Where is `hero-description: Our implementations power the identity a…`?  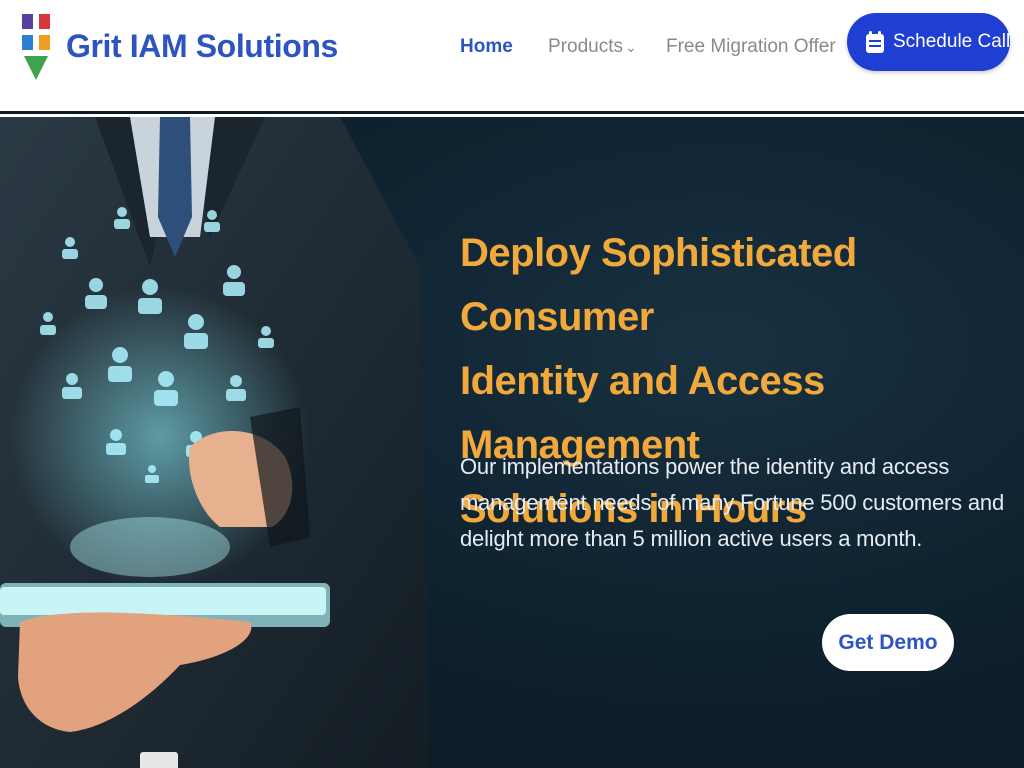
hero-description: Our implementations power the identity a… is located at coordinates (732, 503).